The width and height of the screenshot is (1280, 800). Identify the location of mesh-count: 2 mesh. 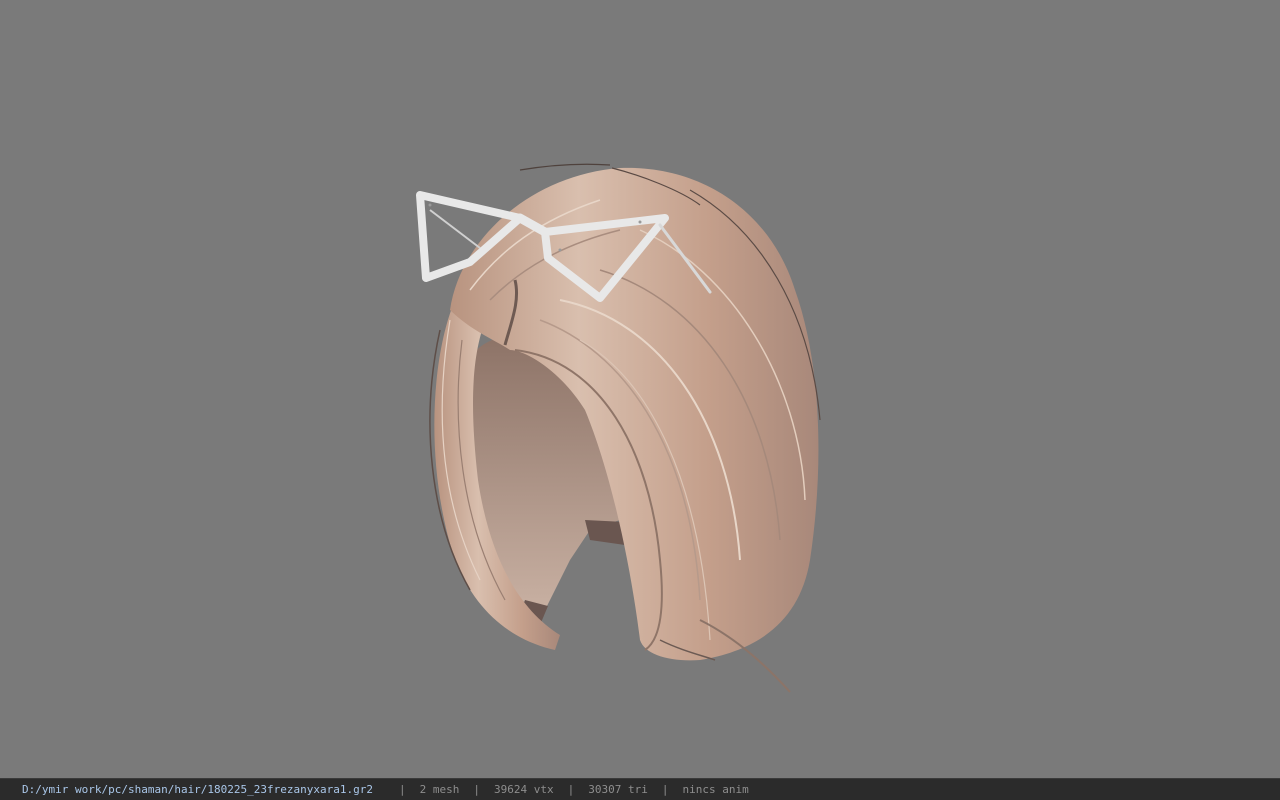
(439, 789).